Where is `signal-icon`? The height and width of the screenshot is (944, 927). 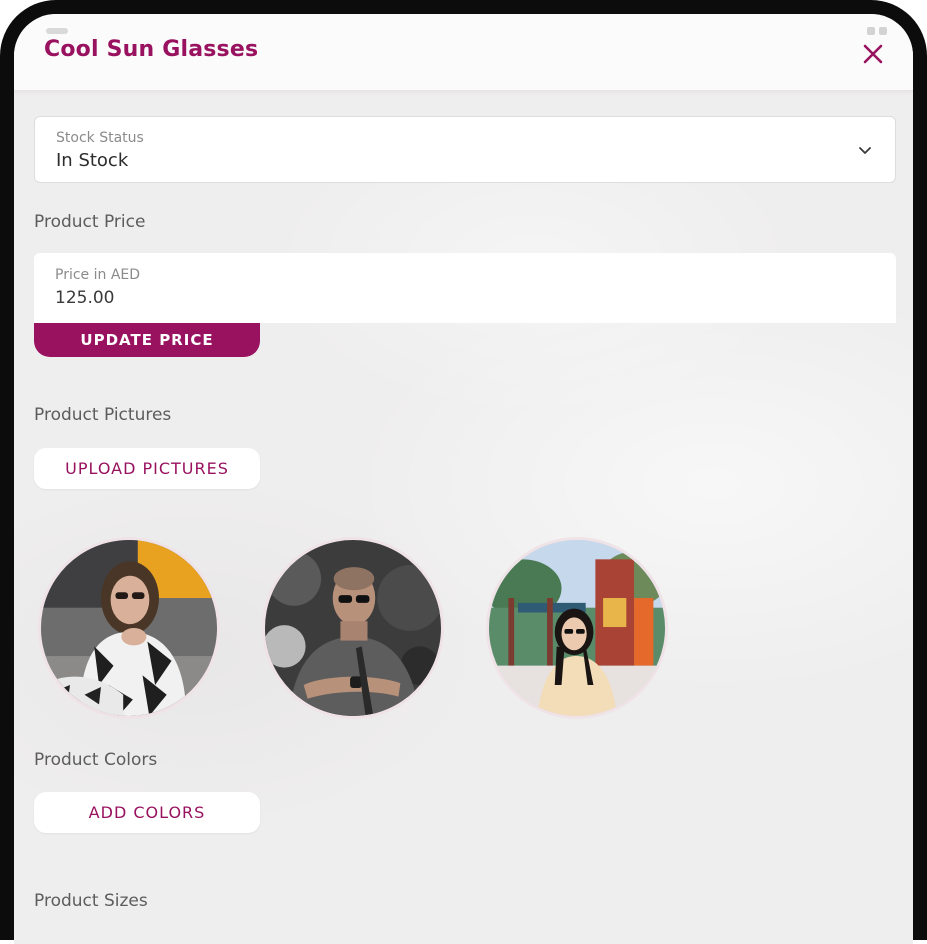
signal-icon is located at coordinates (871, 31).